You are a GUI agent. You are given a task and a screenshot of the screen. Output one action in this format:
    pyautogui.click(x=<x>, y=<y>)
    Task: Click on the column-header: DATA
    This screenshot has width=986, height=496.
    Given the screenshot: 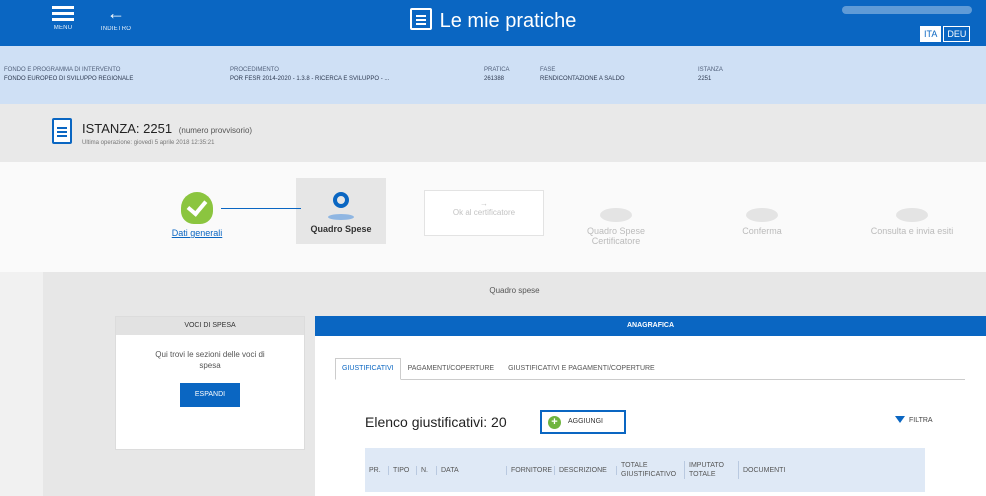 What is the action you would take?
    pyautogui.click(x=472, y=470)
    